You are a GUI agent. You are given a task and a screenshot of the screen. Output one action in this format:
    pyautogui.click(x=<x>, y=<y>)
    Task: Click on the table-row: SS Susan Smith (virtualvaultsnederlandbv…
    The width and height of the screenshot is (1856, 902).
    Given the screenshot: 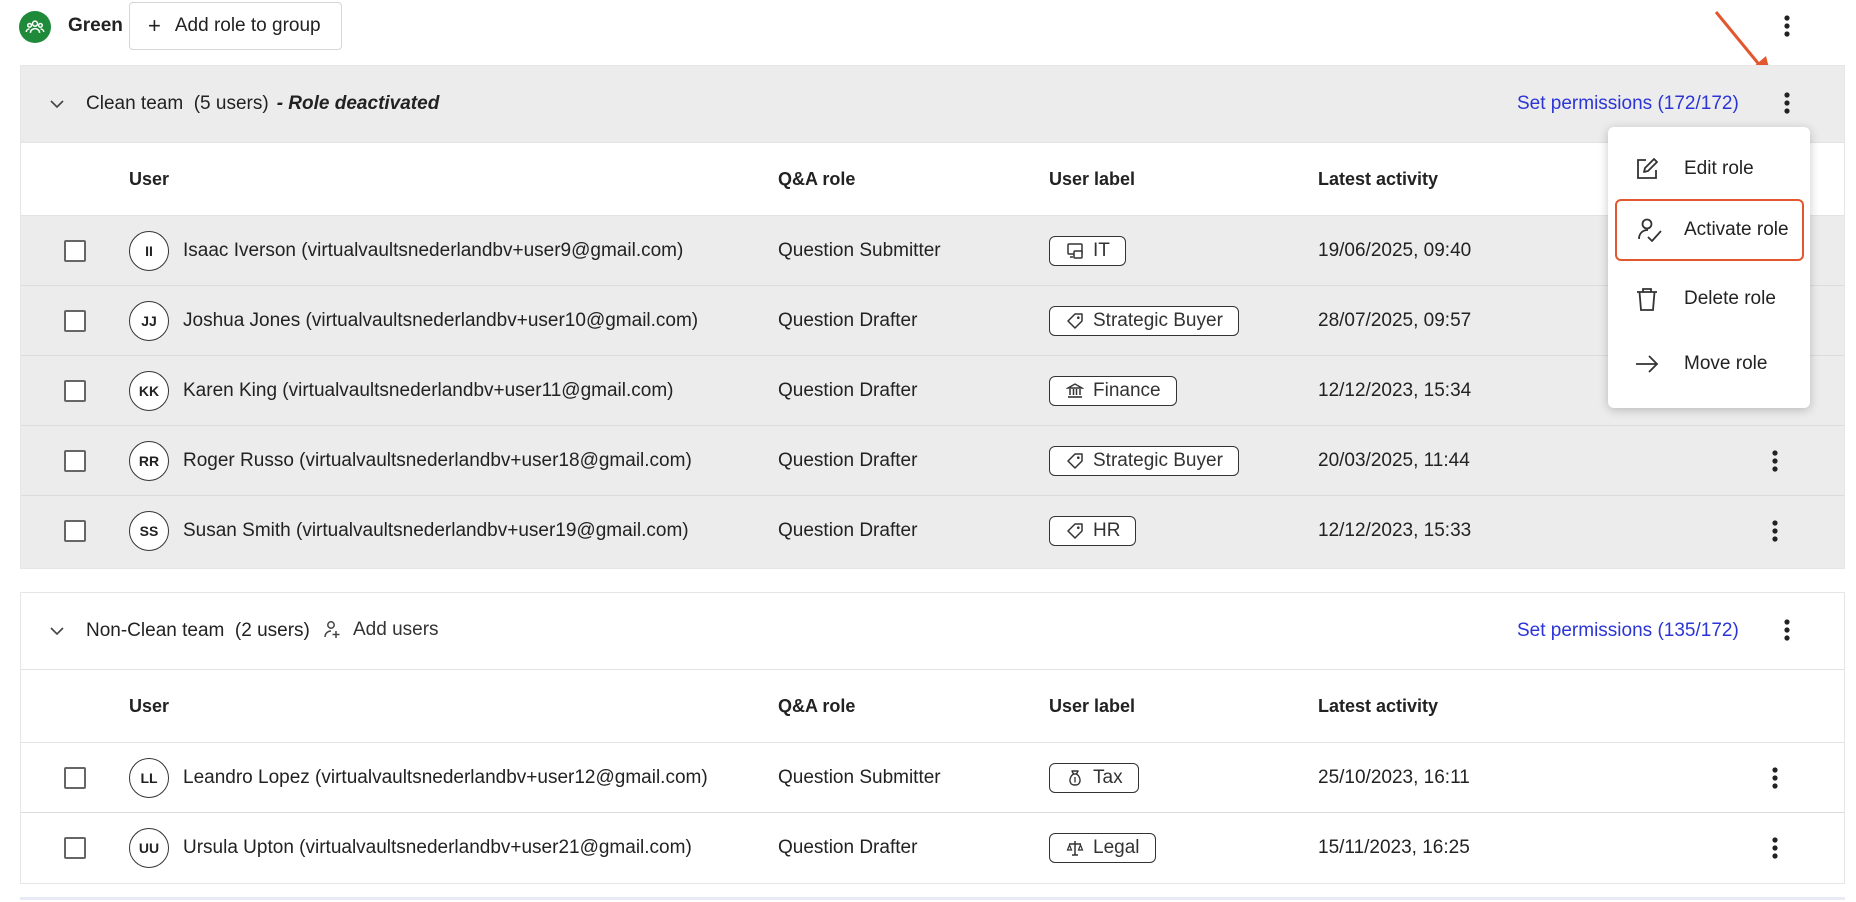 What is the action you would take?
    pyautogui.click(x=932, y=531)
    